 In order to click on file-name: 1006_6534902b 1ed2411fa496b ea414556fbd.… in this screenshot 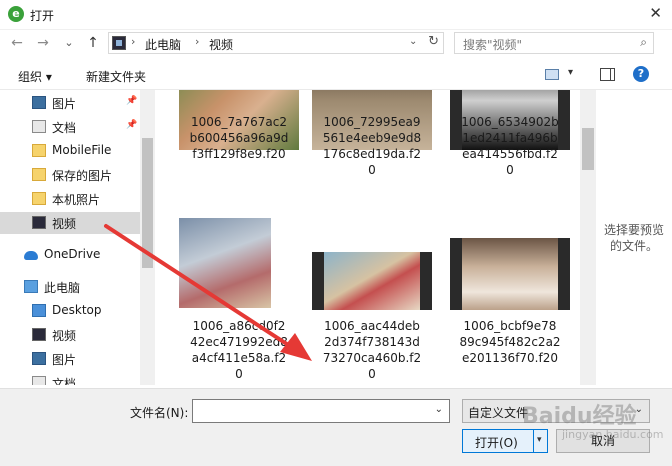, I will do `click(510, 146)`.